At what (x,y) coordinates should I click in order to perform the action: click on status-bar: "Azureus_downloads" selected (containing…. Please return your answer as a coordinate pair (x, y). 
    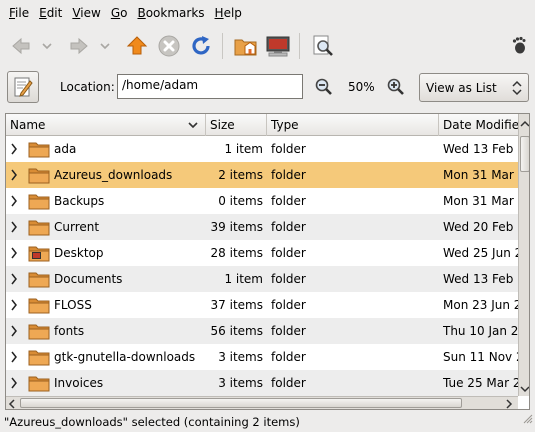
    Looking at the image, I should click on (267, 422).